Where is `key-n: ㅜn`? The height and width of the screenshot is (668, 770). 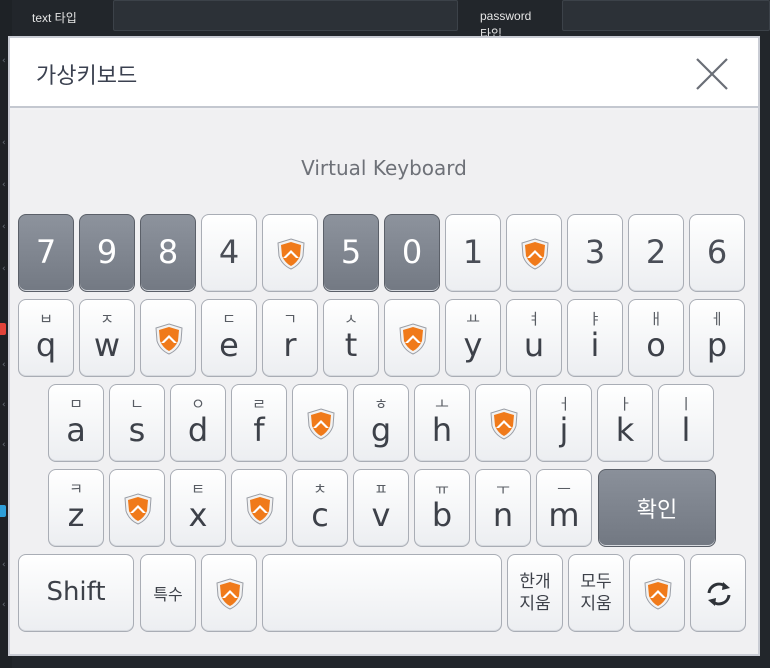
key-n: ㅜn is located at coordinates (503, 508).